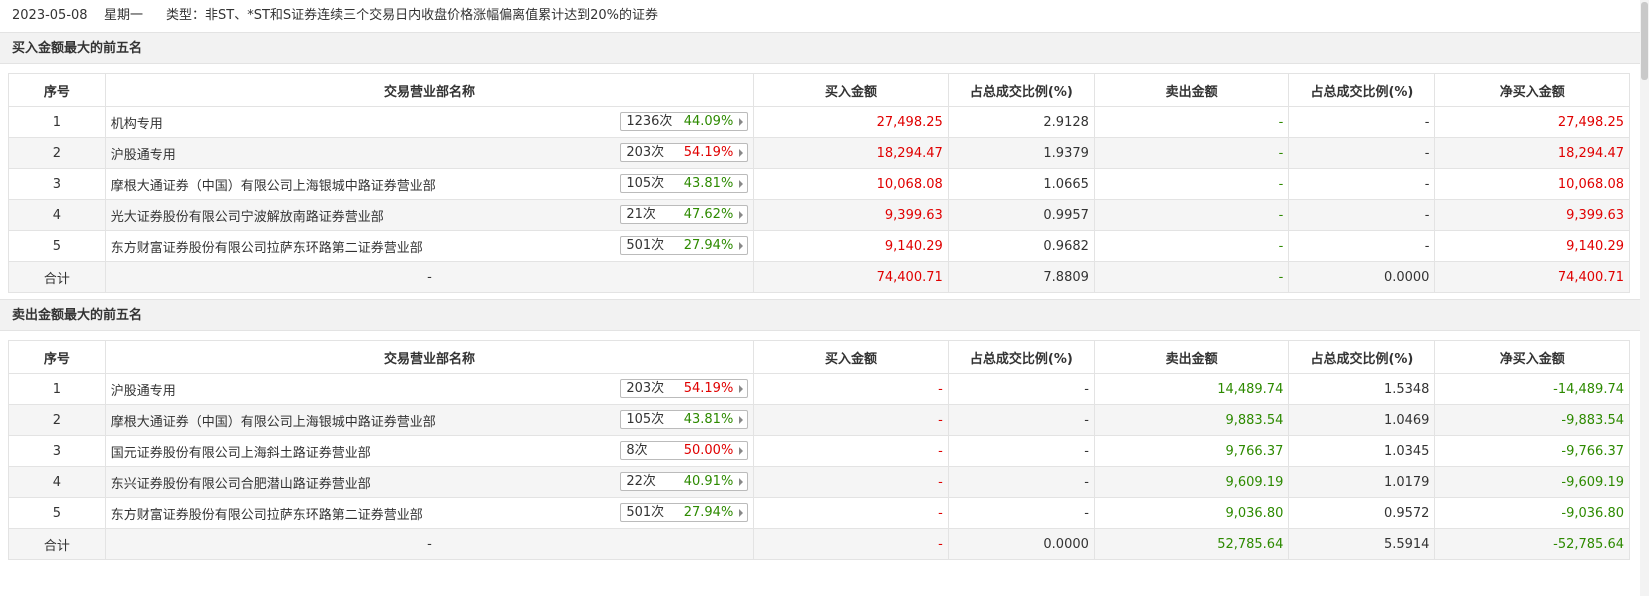  Describe the element at coordinates (1644, 298) in the screenshot. I see `vertical-scrollbar` at that location.